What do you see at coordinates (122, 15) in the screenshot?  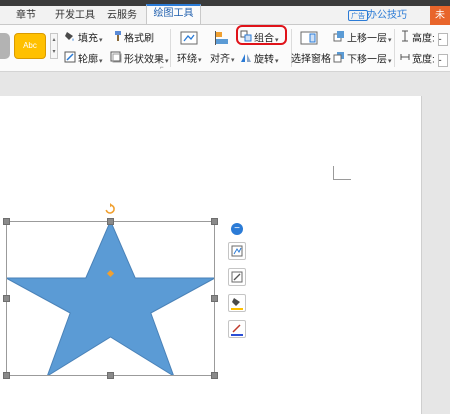 I see `tab-cloud: 云服务` at bounding box center [122, 15].